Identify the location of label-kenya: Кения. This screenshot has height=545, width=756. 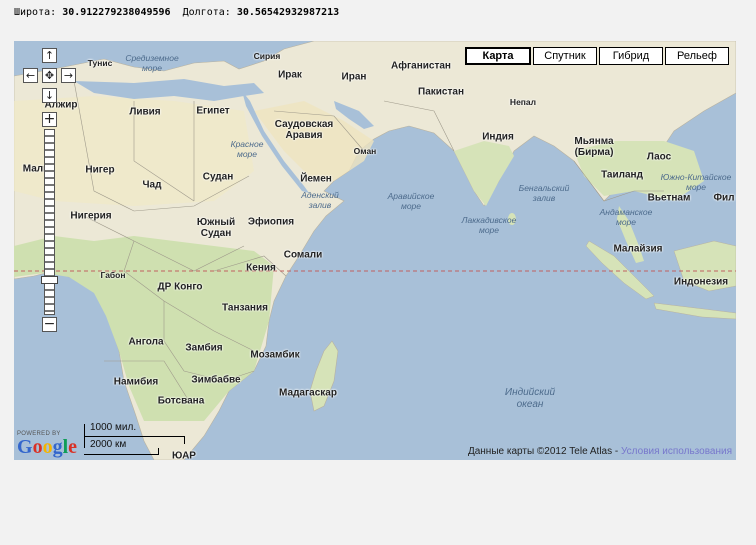
(261, 268).